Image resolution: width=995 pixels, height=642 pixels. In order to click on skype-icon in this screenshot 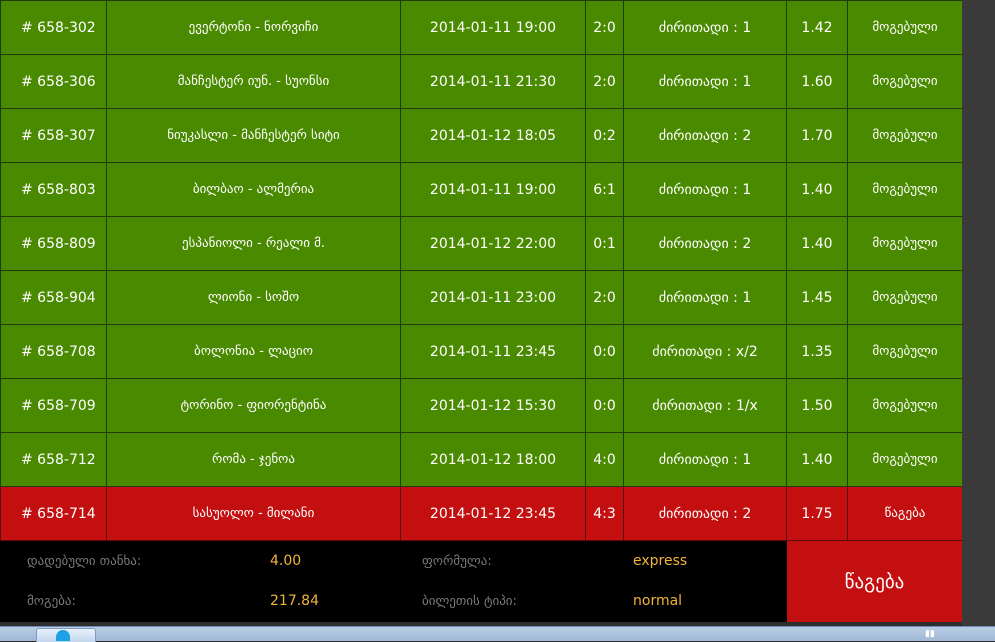, I will do `click(63, 635)`.